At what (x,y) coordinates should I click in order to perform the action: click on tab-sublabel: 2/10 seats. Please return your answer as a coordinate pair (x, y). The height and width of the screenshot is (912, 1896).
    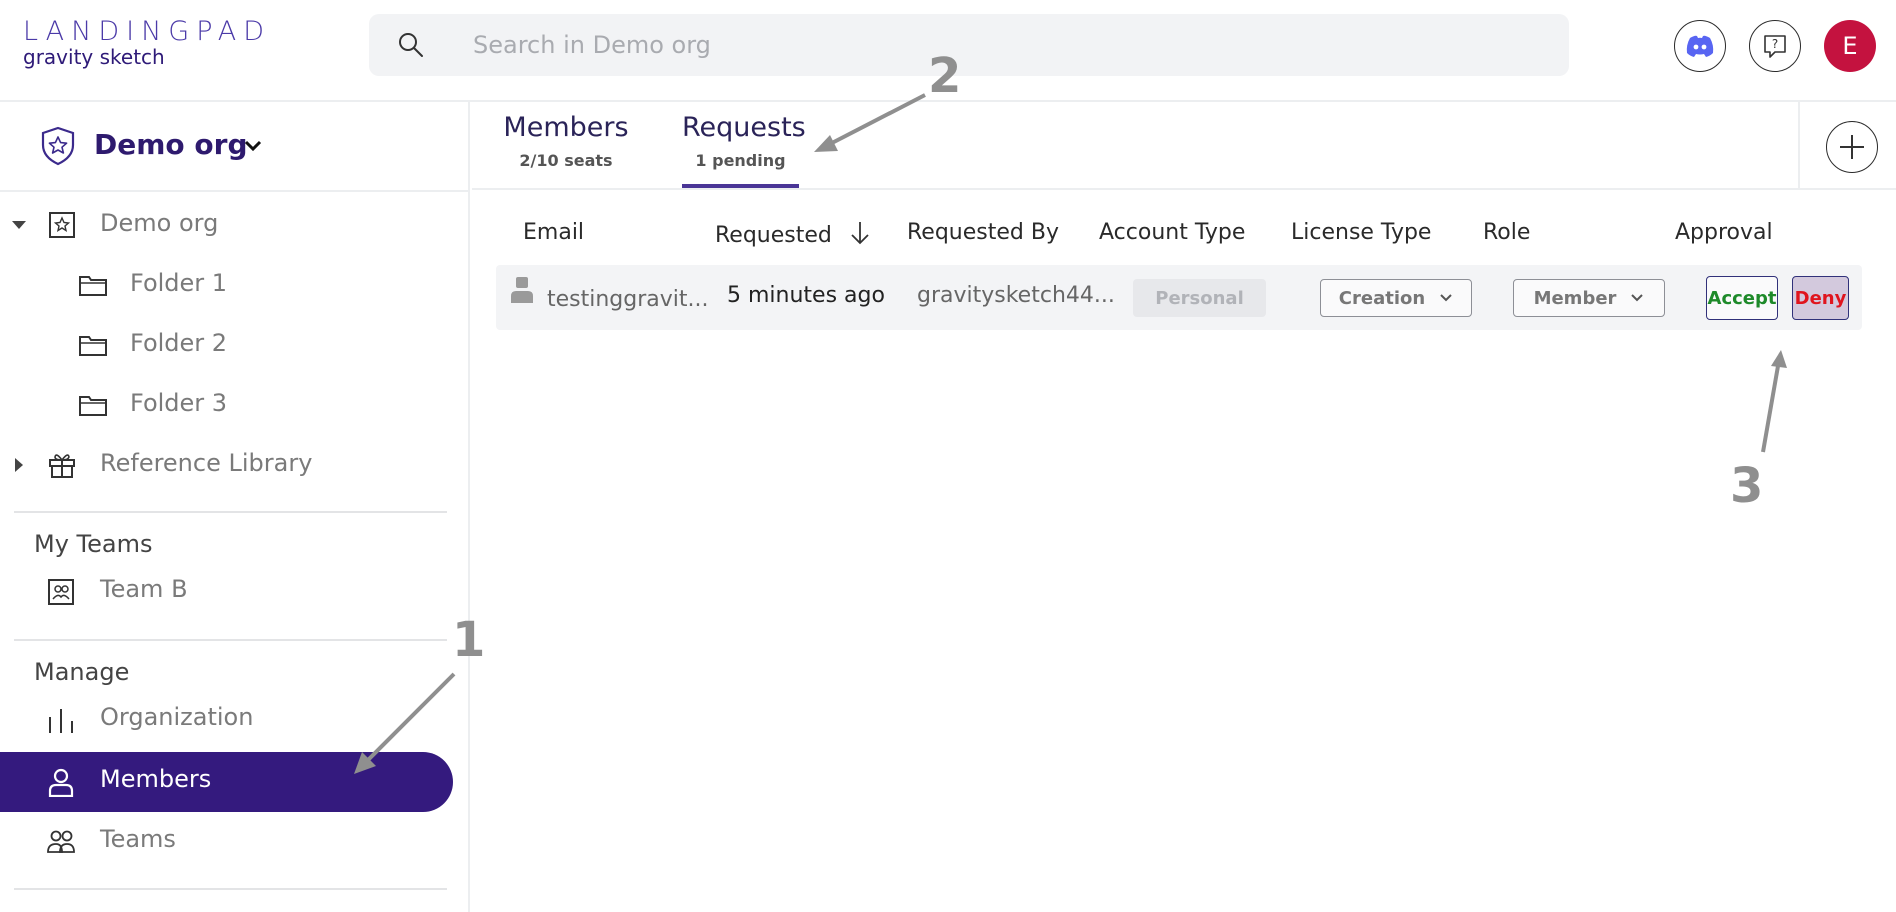
    Looking at the image, I should click on (566, 160).